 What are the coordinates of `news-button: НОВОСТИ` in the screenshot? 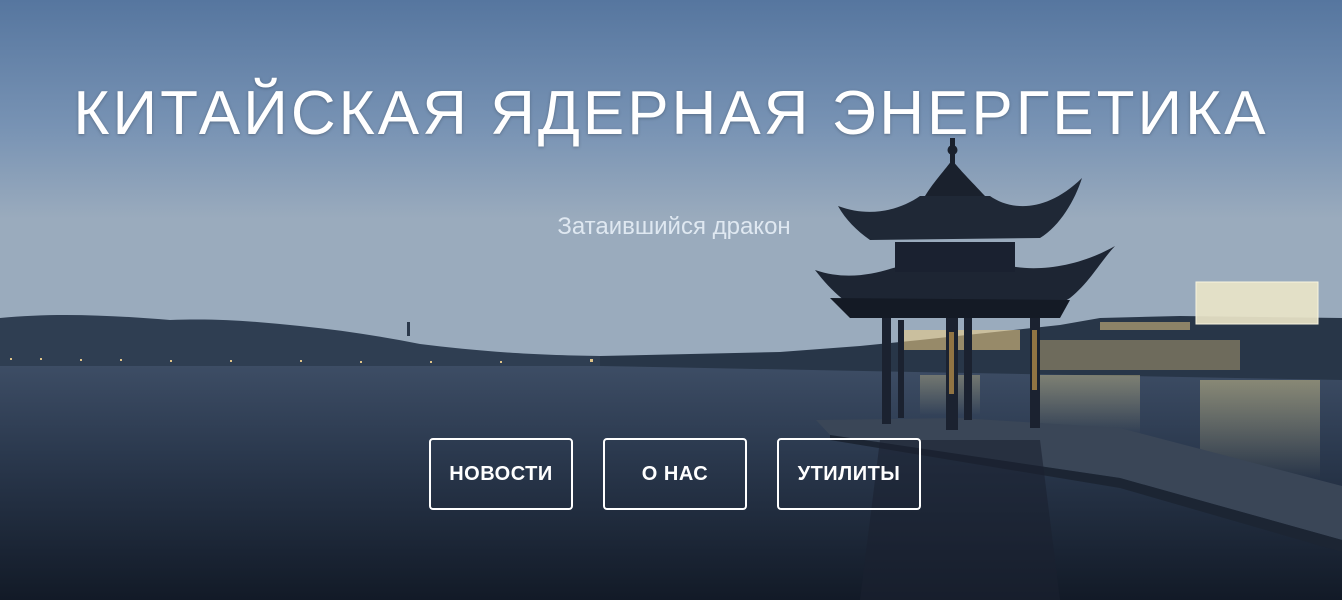 It's located at (501, 474).